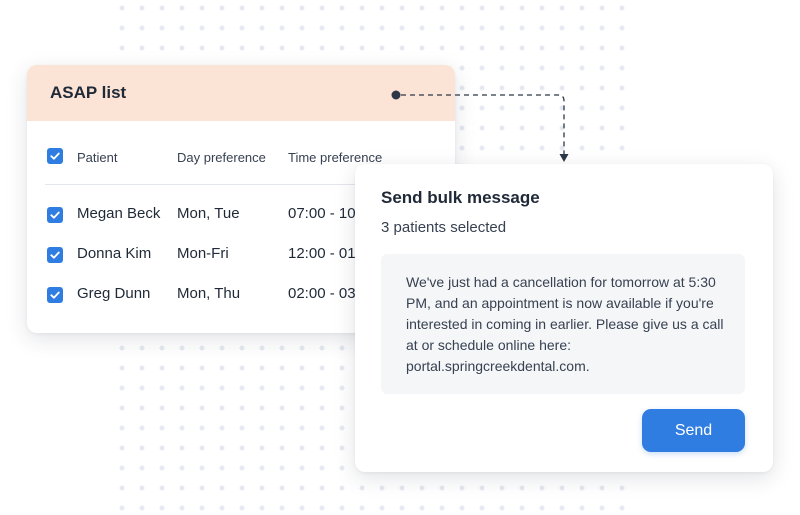 The image size is (800, 515). What do you see at coordinates (322, 253) in the screenshot?
I see `time-preference: 12:00 - 01` at bounding box center [322, 253].